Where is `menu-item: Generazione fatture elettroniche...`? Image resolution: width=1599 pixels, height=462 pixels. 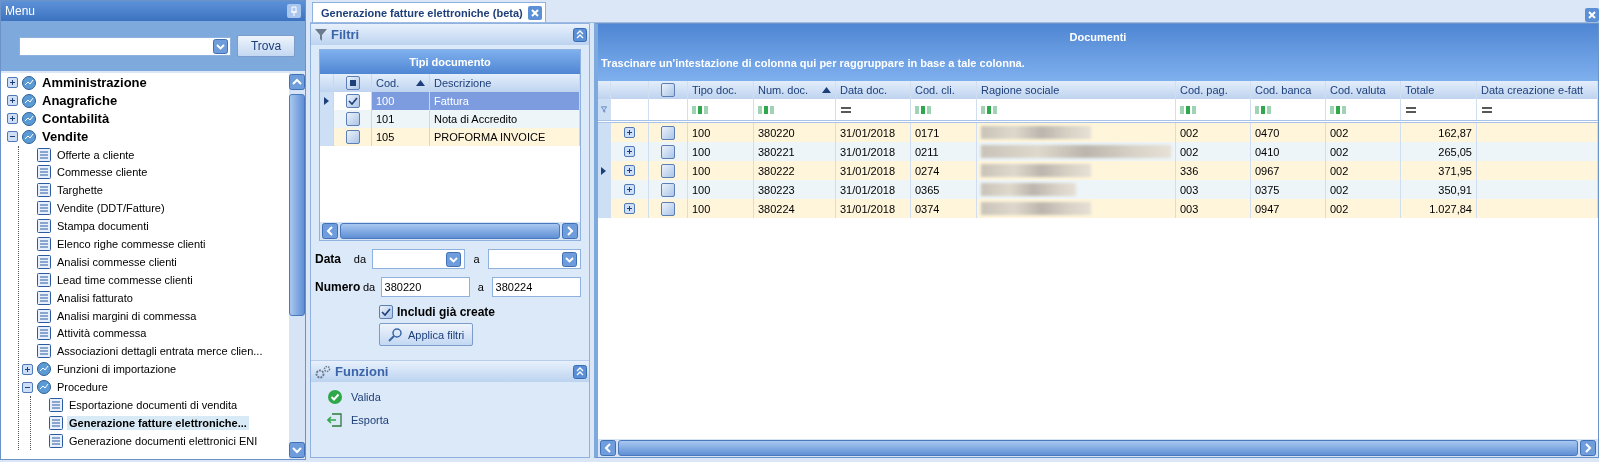 menu-item: Generazione fatture elettroniche... is located at coordinates (158, 422).